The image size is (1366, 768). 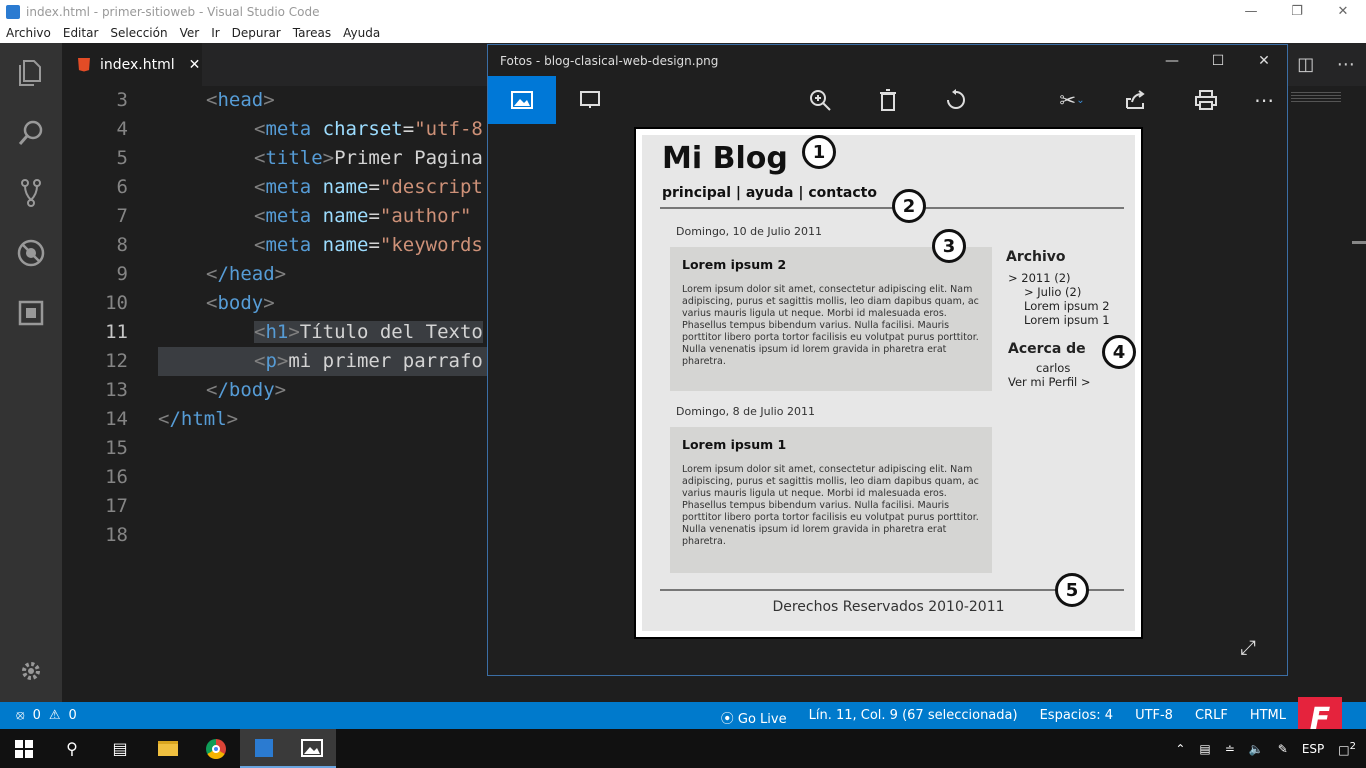 What do you see at coordinates (195, 65) in the screenshot?
I see `close-tab-icon: ✕` at bounding box center [195, 65].